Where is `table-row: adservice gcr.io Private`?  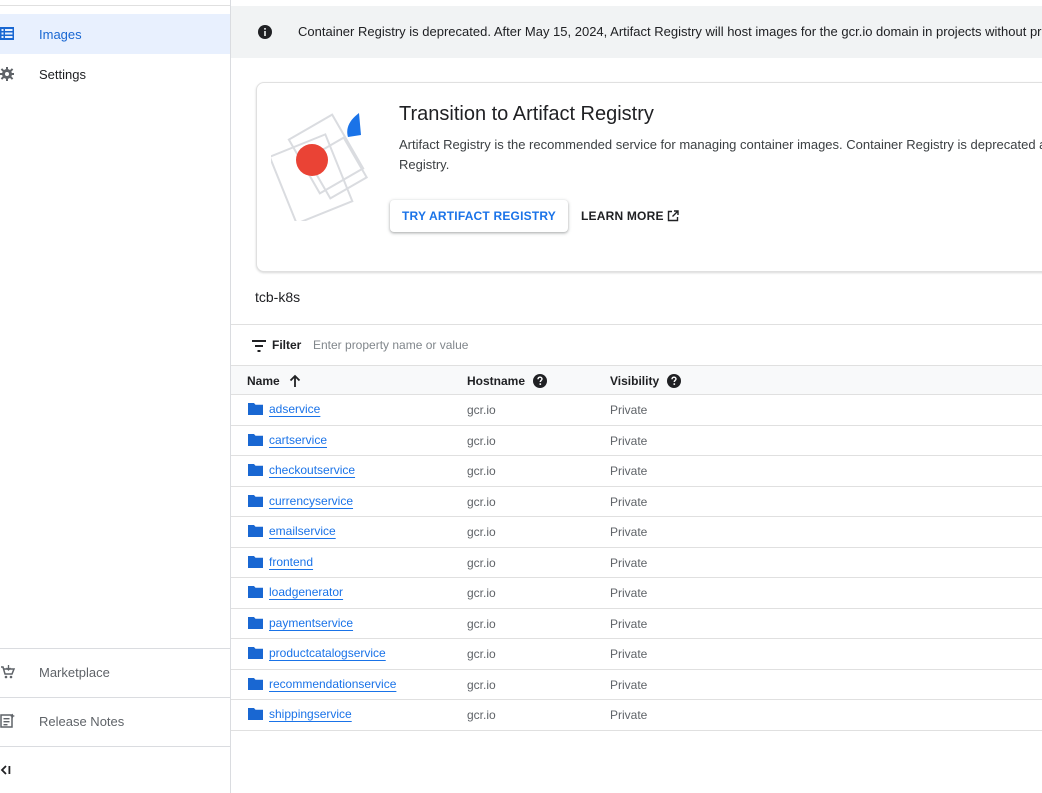
table-row: adservice gcr.io Private is located at coordinates (636, 410).